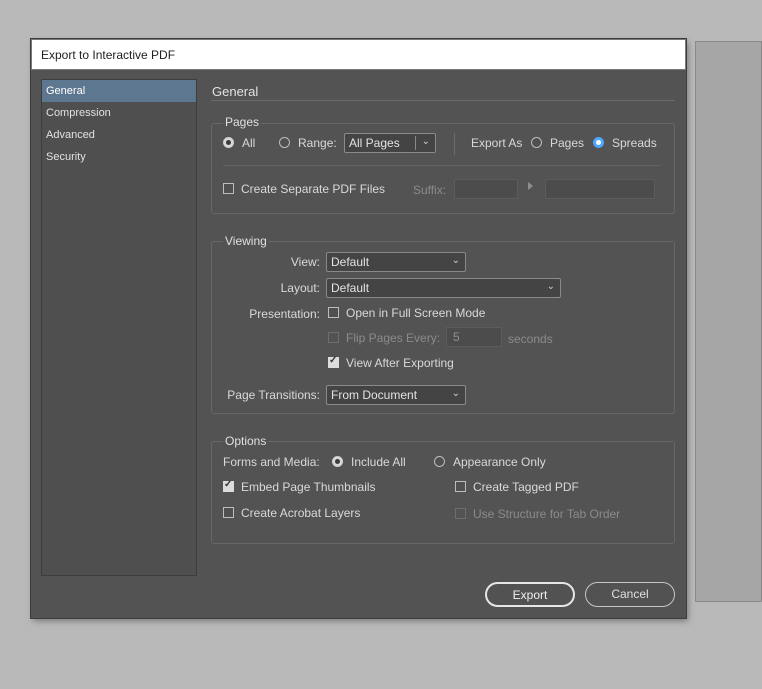  I want to click on suffix-label: Suffix:, so click(430, 190).